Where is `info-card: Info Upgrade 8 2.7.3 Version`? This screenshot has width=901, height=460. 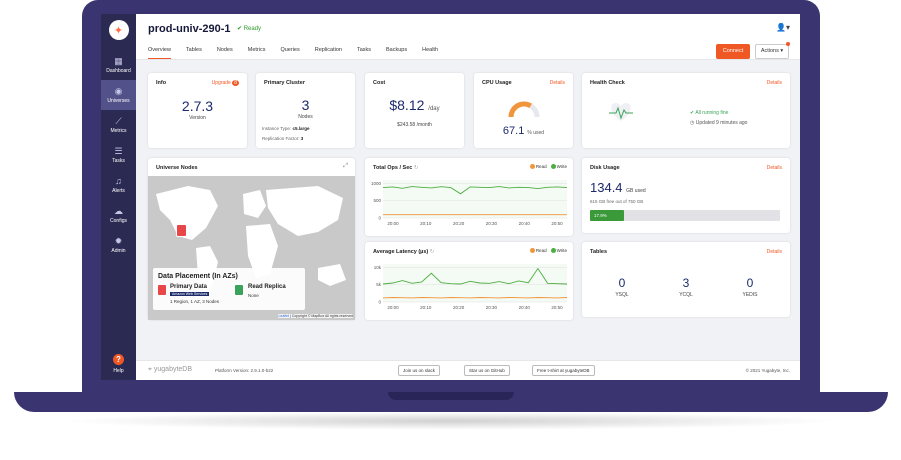
info-card: Info Upgrade 8 2.7.3 Version is located at coordinates (197, 110).